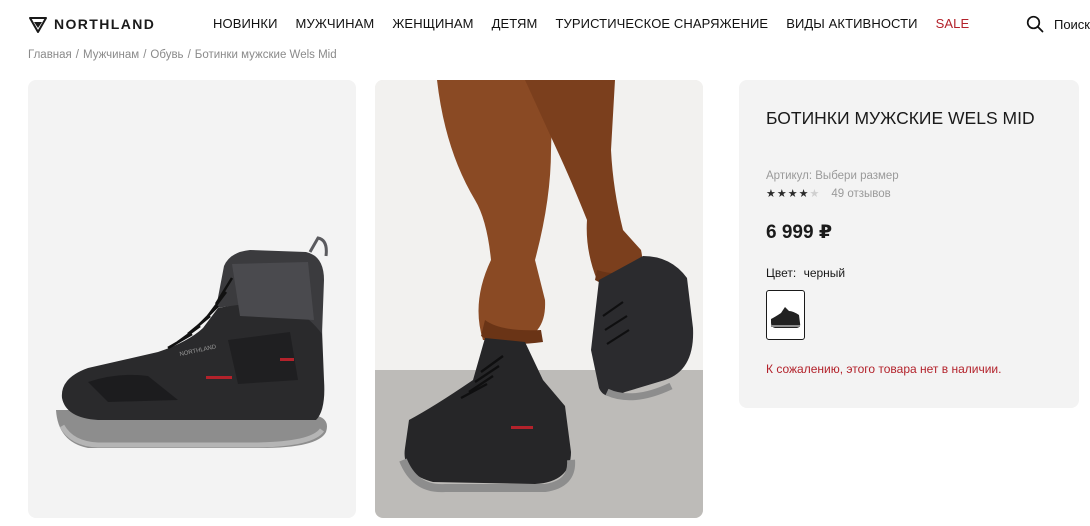  Describe the element at coordinates (884, 369) in the screenshot. I see `availability-message: К сожалению, этого товара нет в наличии.` at that location.